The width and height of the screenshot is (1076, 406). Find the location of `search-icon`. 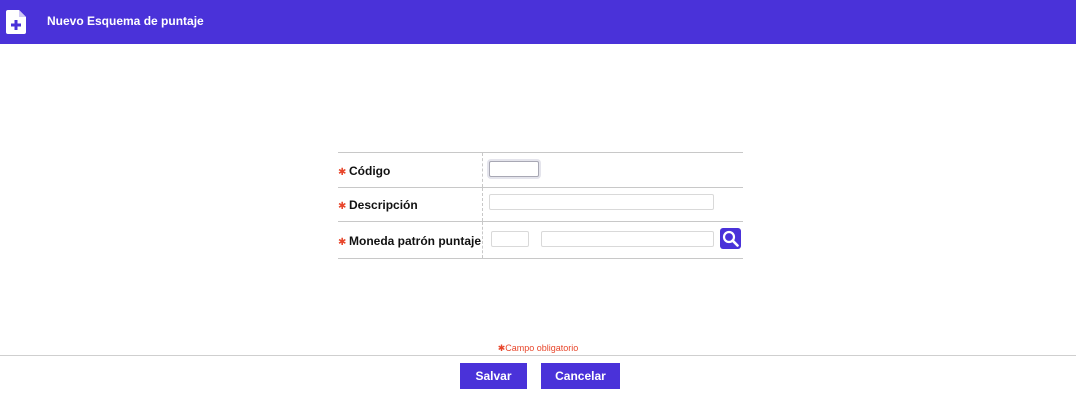

search-icon is located at coordinates (730, 238).